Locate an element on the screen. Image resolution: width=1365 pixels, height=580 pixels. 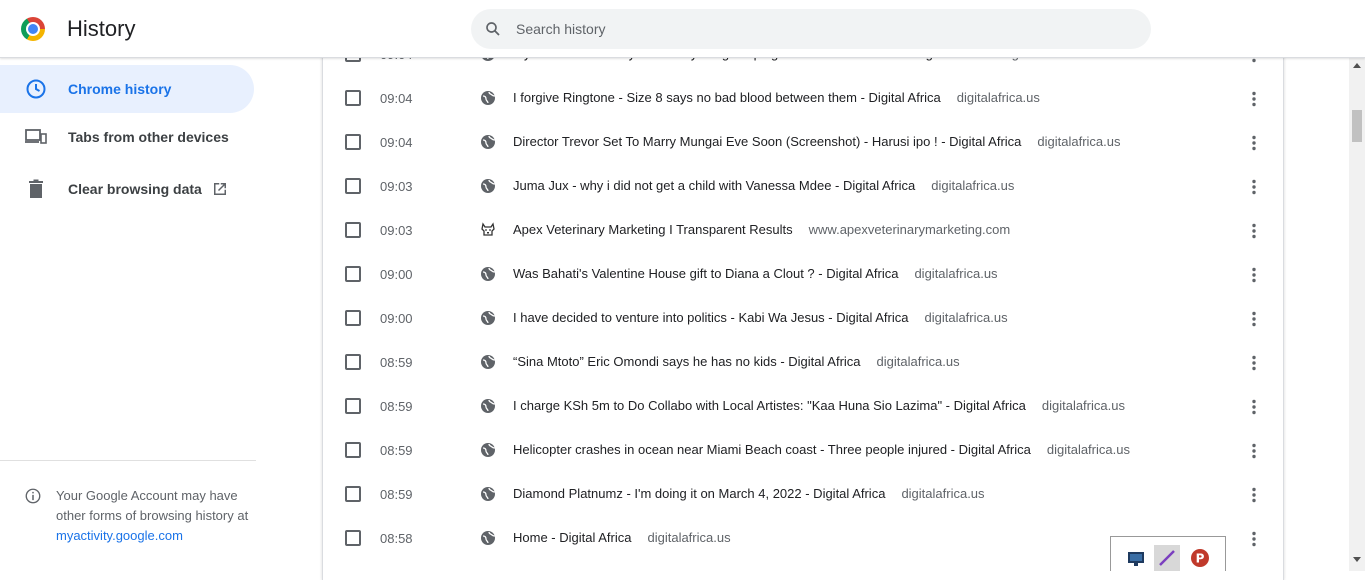
devices-icon is located at coordinates (36, 136).